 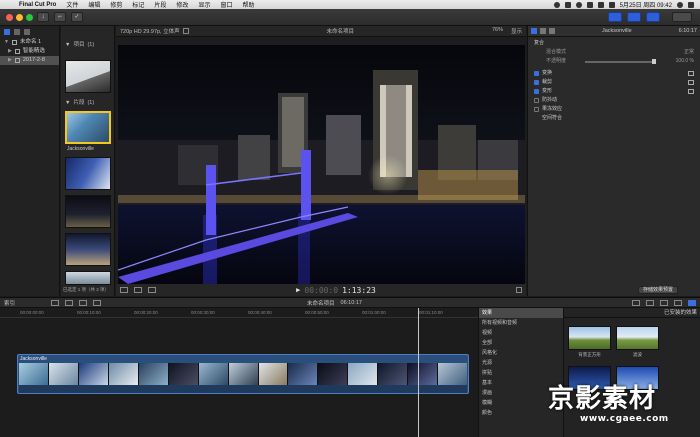 What do you see at coordinates (682, 17) in the screenshot?
I see `share-button` at bounding box center [682, 17].